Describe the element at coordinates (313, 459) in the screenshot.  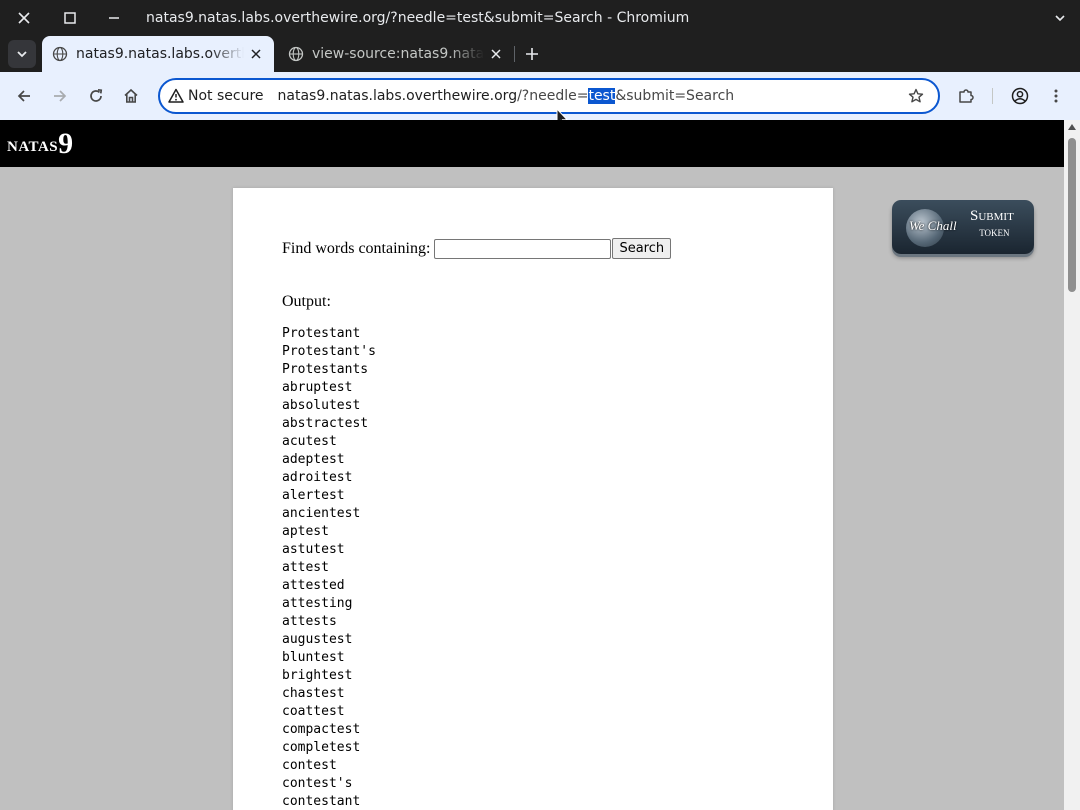
I see `output-word: adeptest` at that location.